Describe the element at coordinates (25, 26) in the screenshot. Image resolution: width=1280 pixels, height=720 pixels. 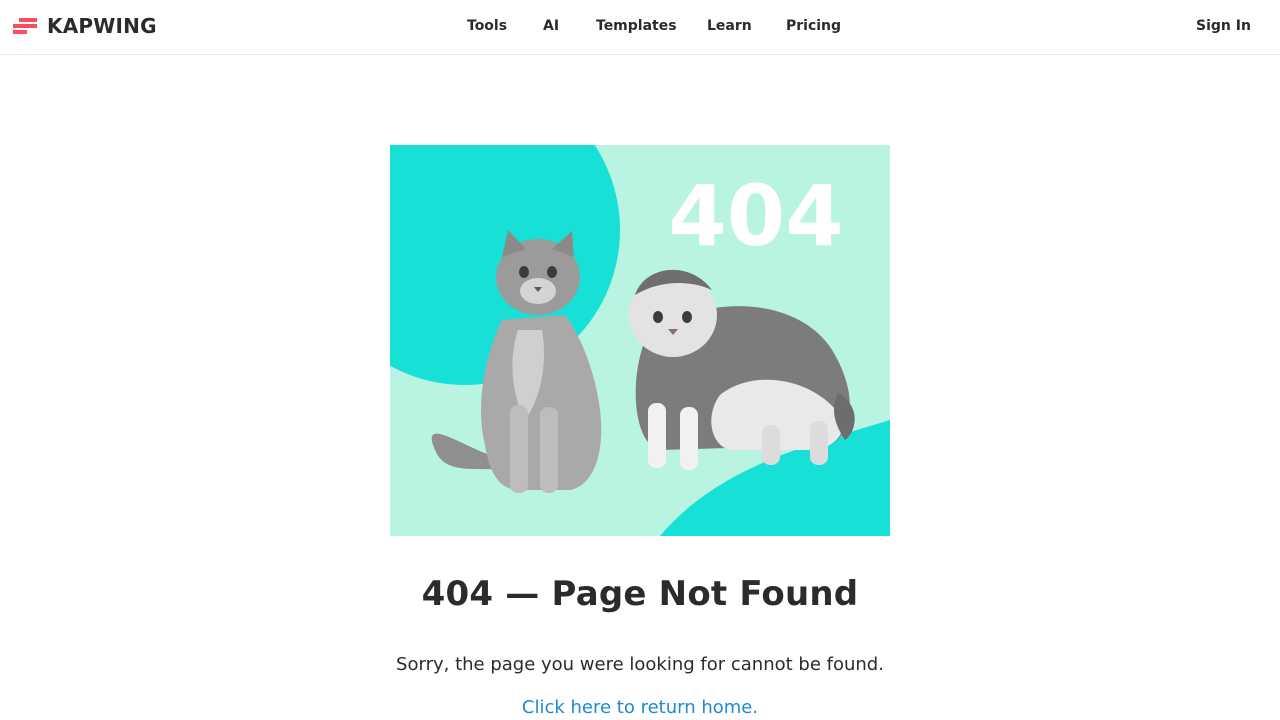
I see `kapwing-logo-icon` at that location.